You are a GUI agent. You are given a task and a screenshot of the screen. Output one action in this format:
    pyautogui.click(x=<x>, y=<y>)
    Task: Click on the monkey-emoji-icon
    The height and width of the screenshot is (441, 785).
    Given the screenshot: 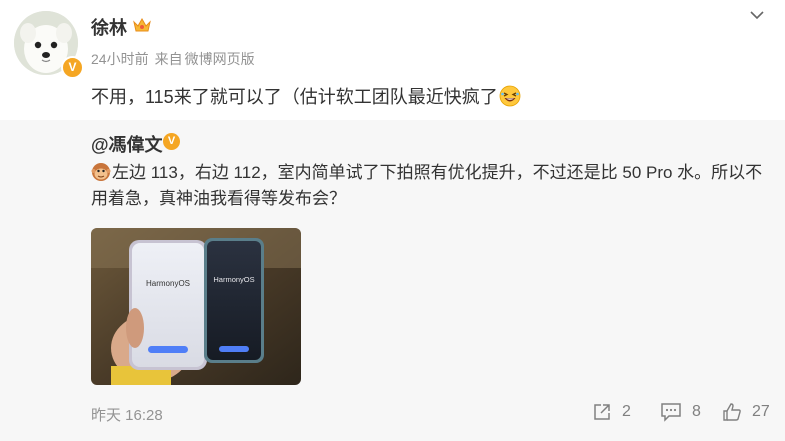 What is the action you would take?
    pyautogui.click(x=101, y=172)
    